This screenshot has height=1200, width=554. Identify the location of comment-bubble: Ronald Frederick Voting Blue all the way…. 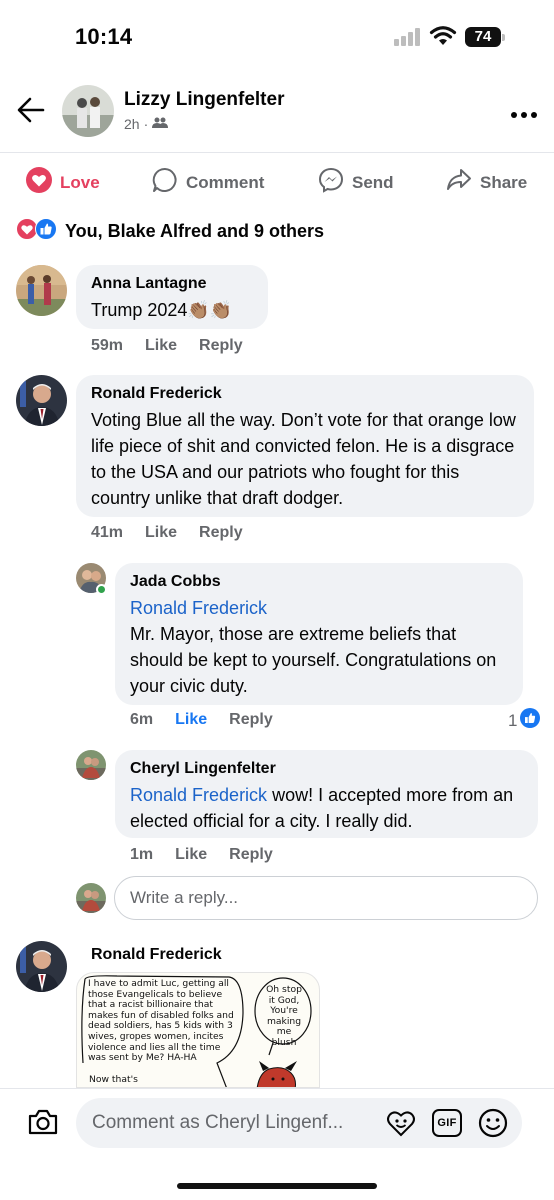
(305, 446).